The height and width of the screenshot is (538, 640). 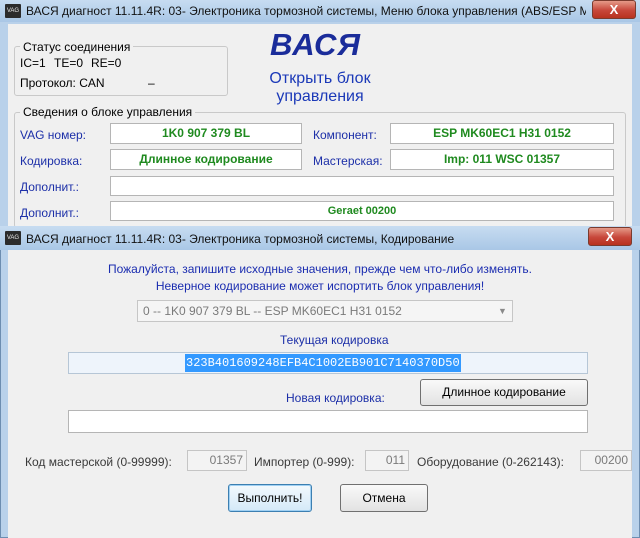 What do you see at coordinates (206, 133) in the screenshot?
I see `vag-number-field: 1K0 907 379 BL` at bounding box center [206, 133].